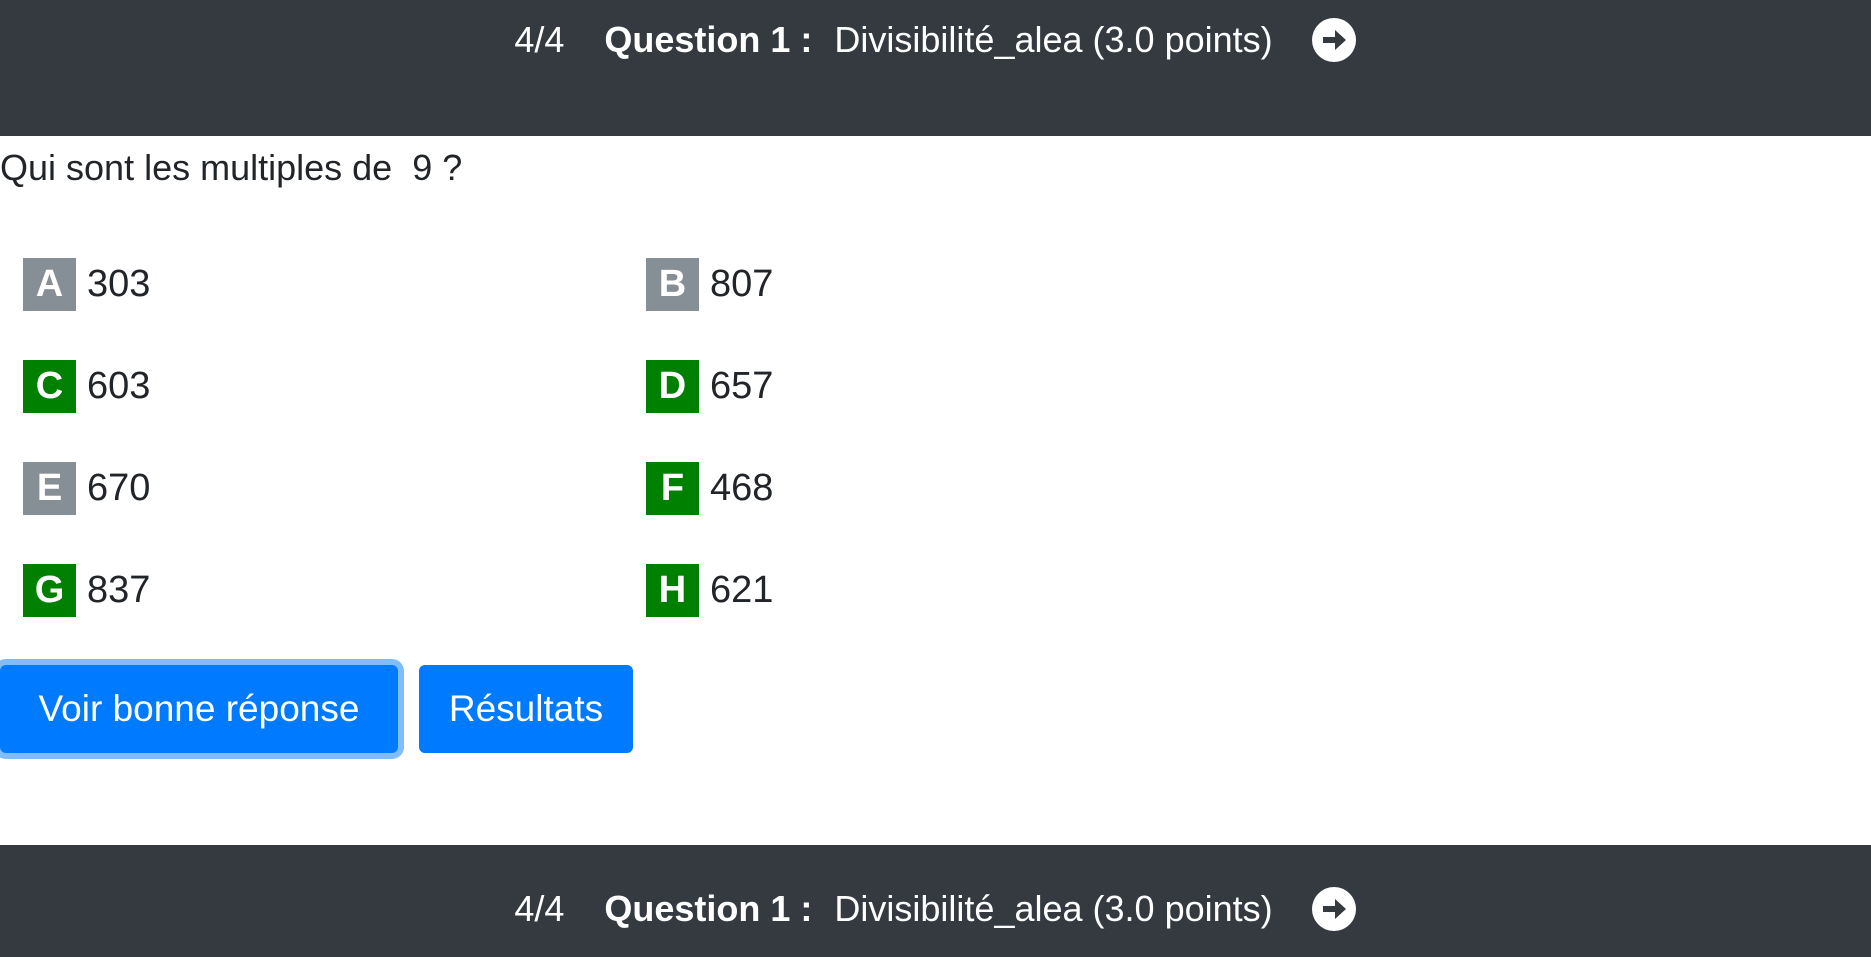 Image resolution: width=1871 pixels, height=957 pixels. What do you see at coordinates (119, 284) in the screenshot?
I see `answer-a-value: 303` at bounding box center [119, 284].